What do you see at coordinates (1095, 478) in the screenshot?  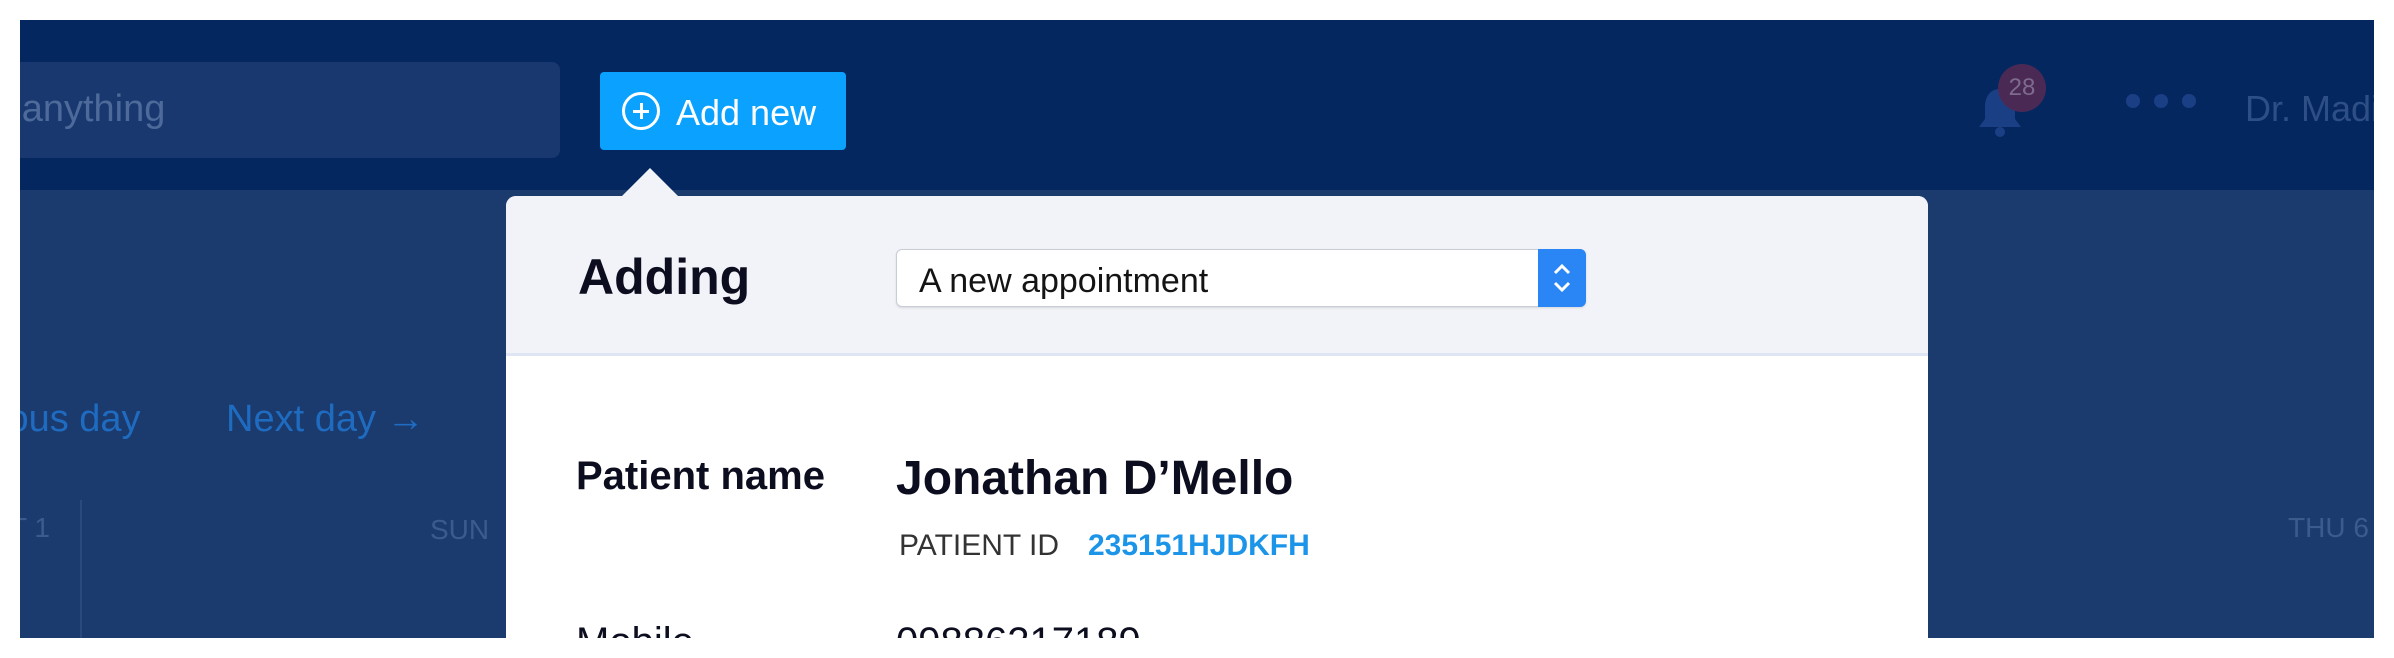 I see `patient-name: Jonathan D’Mello` at bounding box center [1095, 478].